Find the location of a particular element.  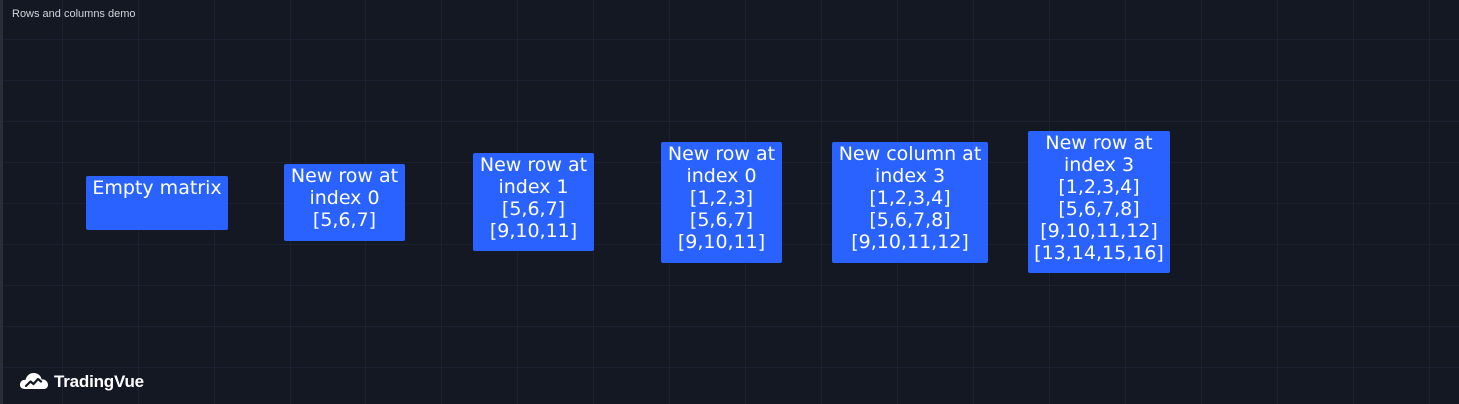

label-line: [13,14,15,16] is located at coordinates (1099, 253).